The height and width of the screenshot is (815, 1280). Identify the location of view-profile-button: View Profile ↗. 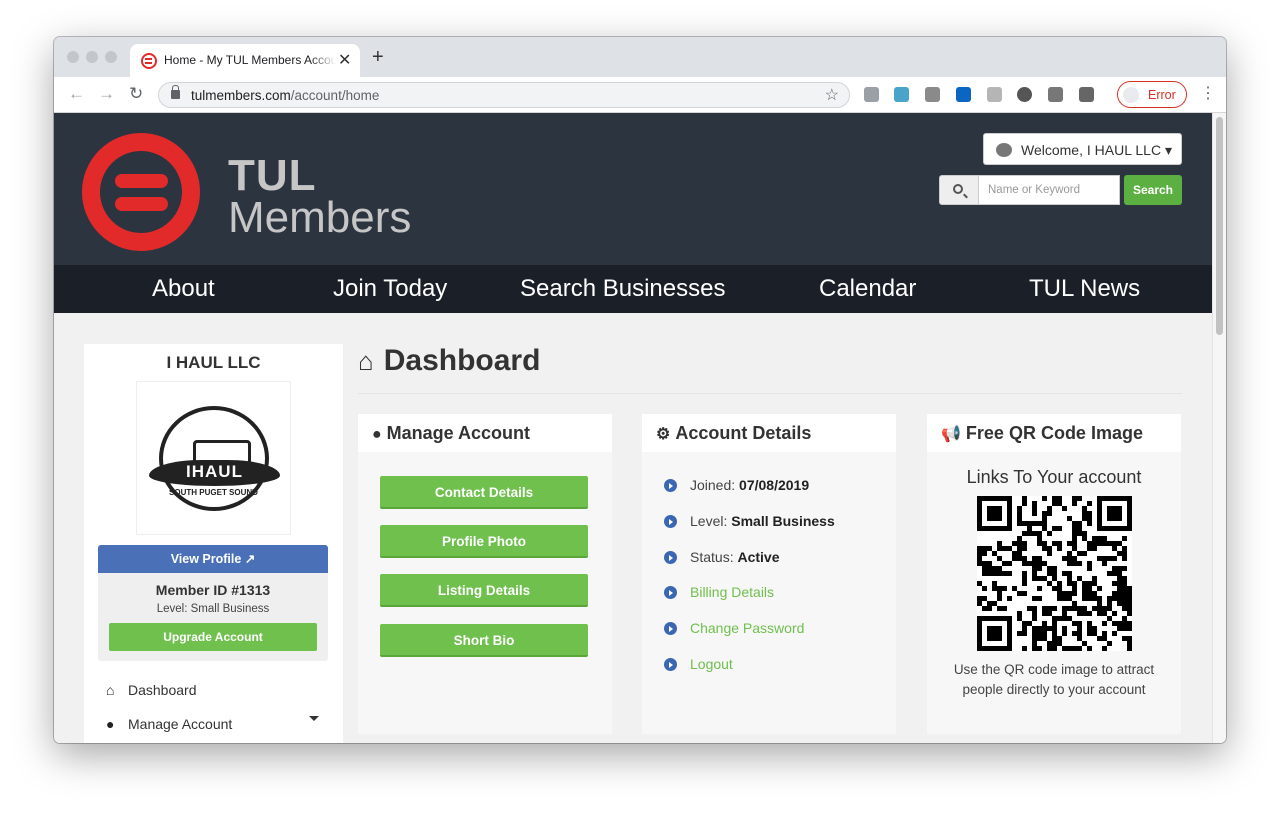
(213, 559).